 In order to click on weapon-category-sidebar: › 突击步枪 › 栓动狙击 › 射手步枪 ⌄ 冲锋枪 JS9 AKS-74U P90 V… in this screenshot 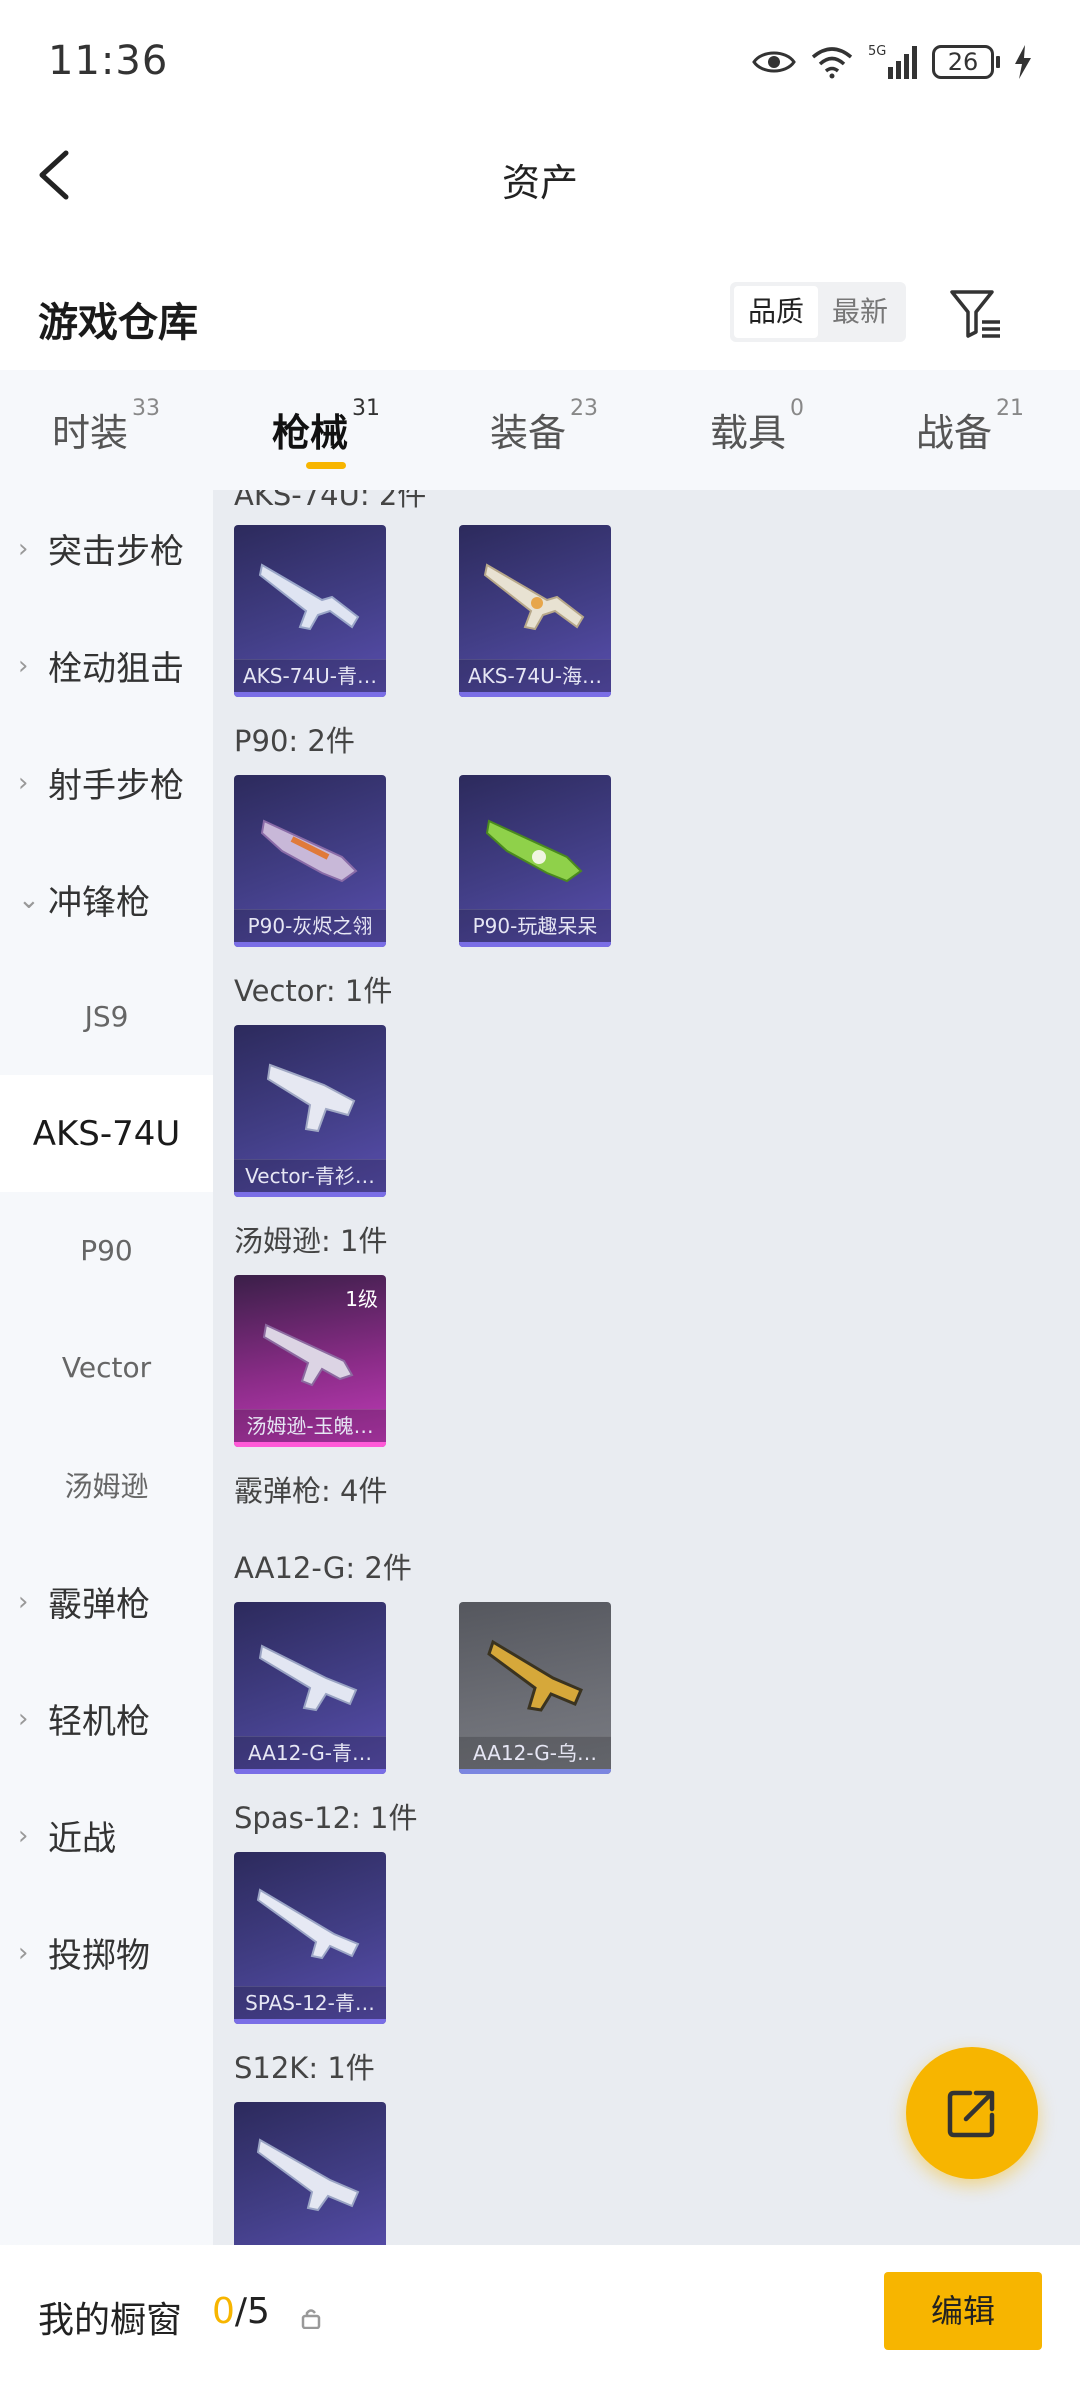, I will do `click(106, 1367)`.